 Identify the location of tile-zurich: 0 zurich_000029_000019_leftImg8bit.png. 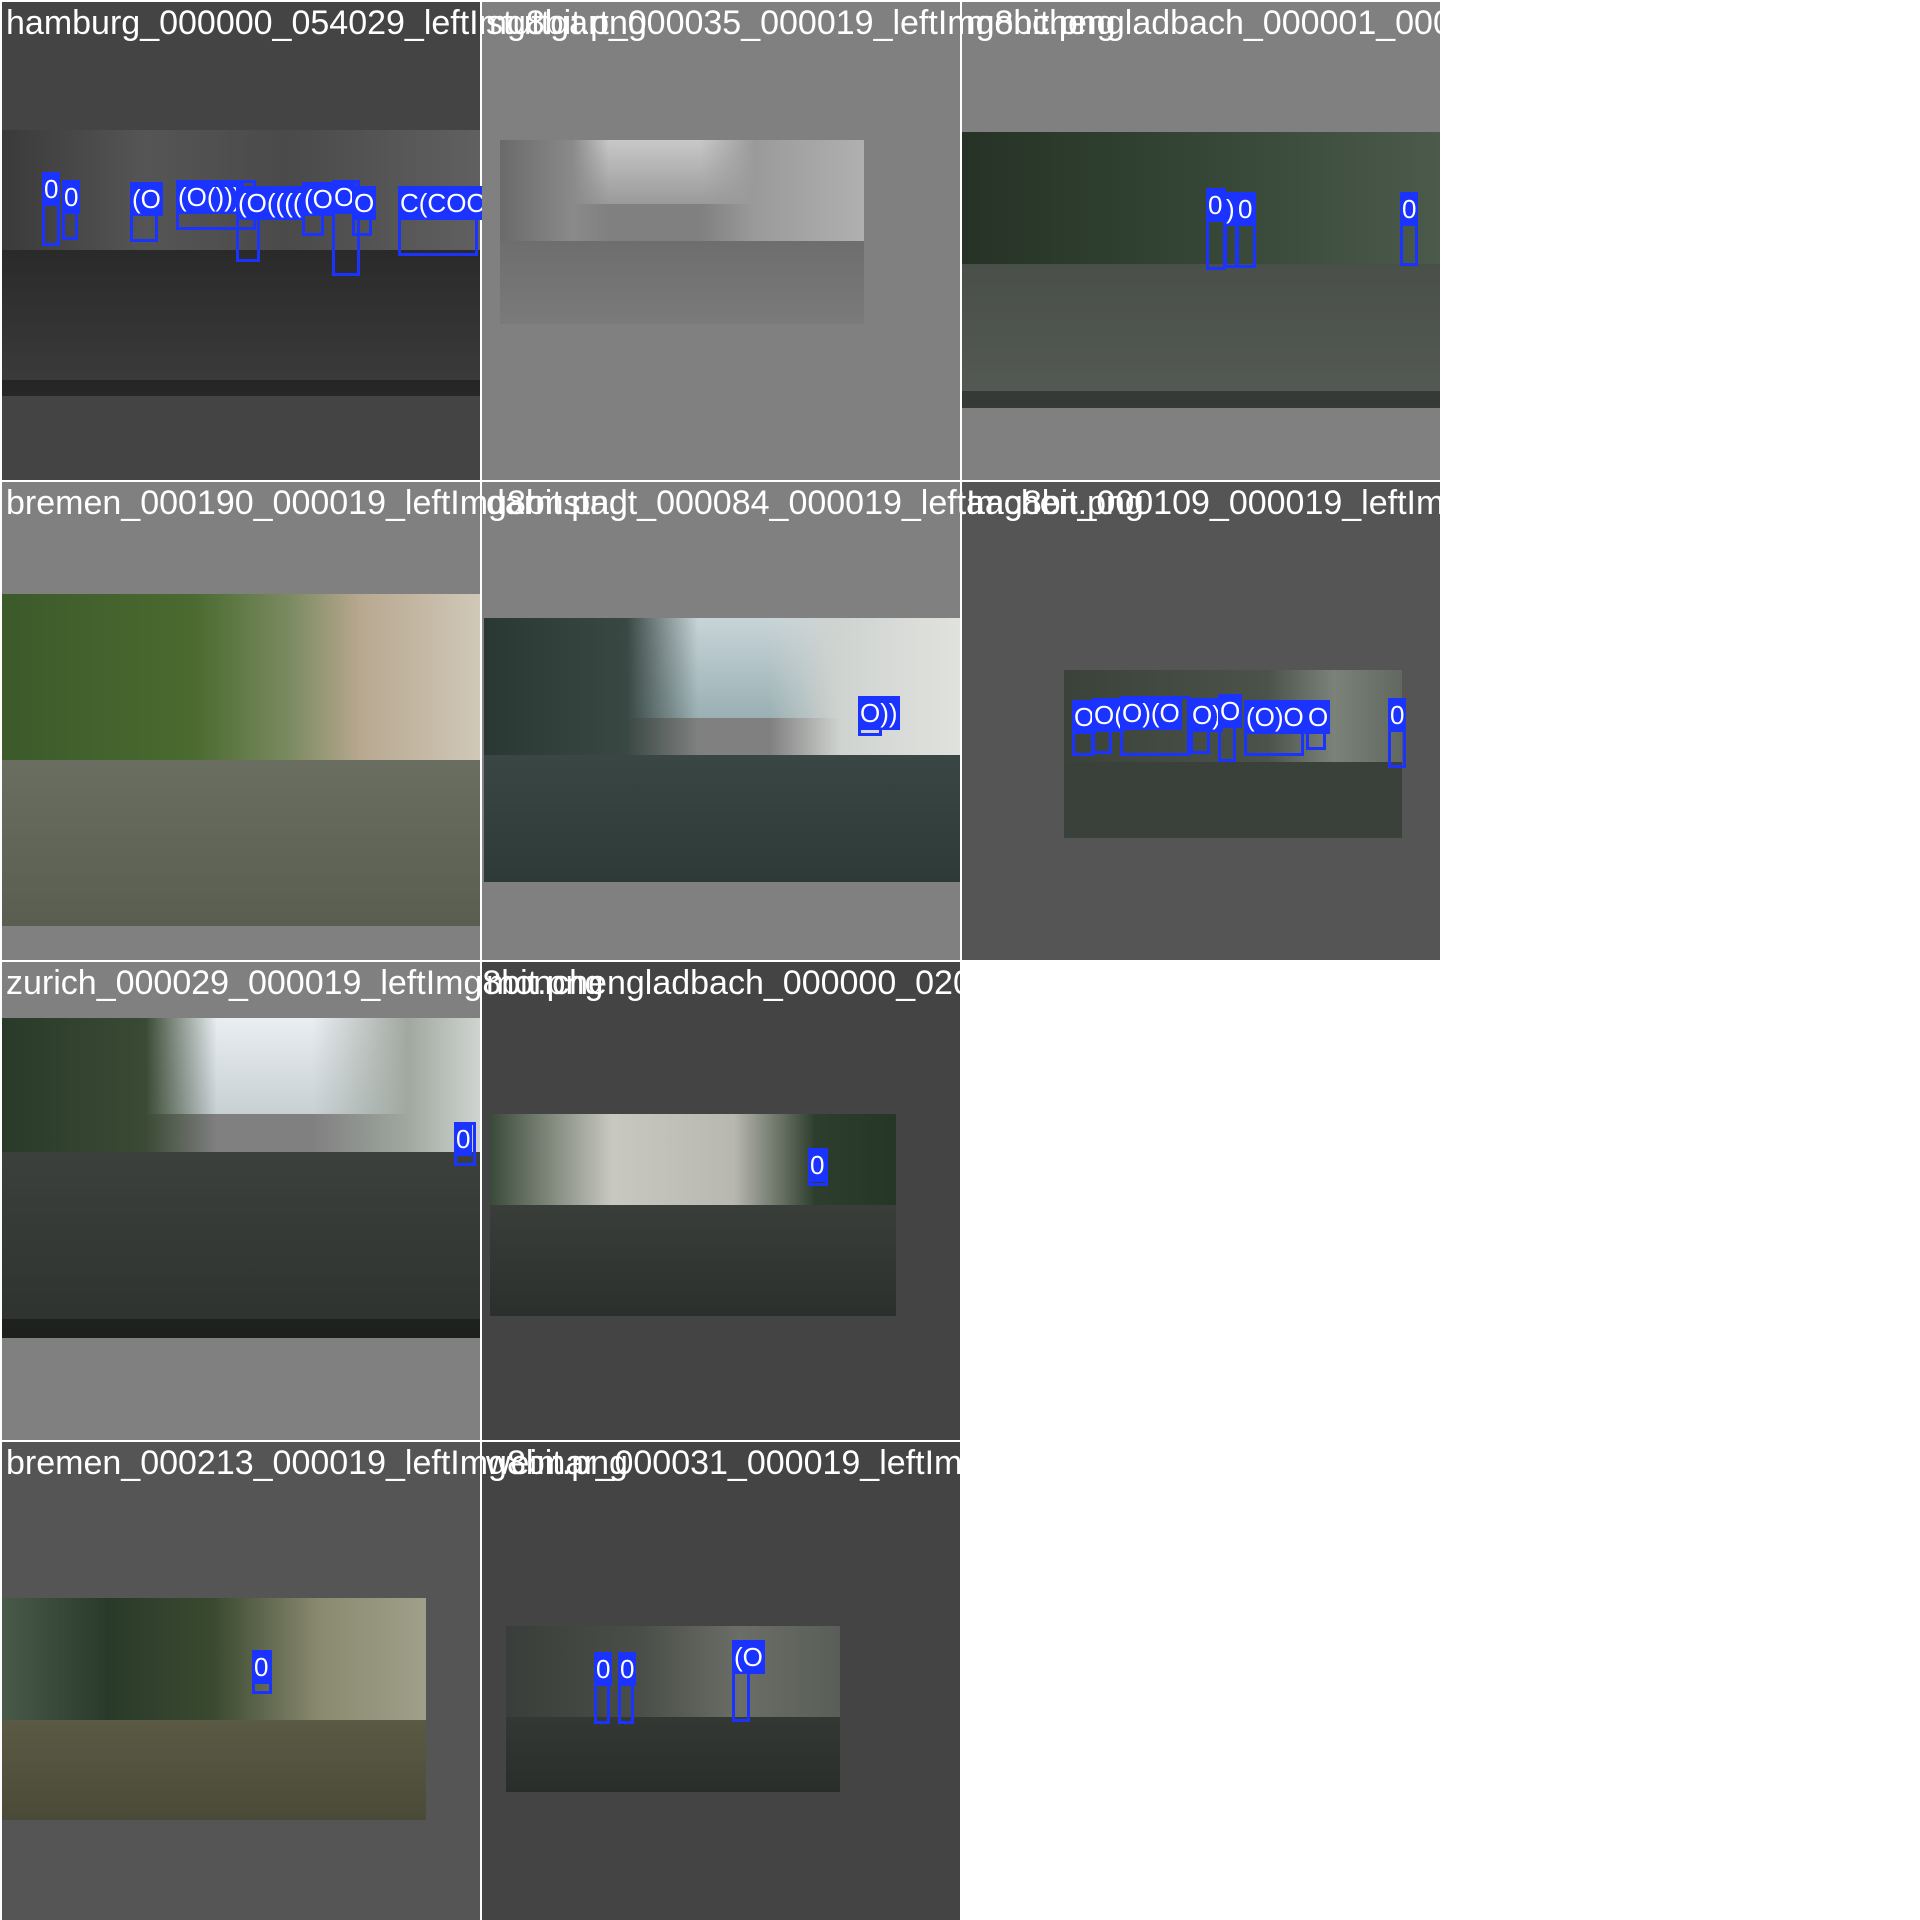
(302, 1201).